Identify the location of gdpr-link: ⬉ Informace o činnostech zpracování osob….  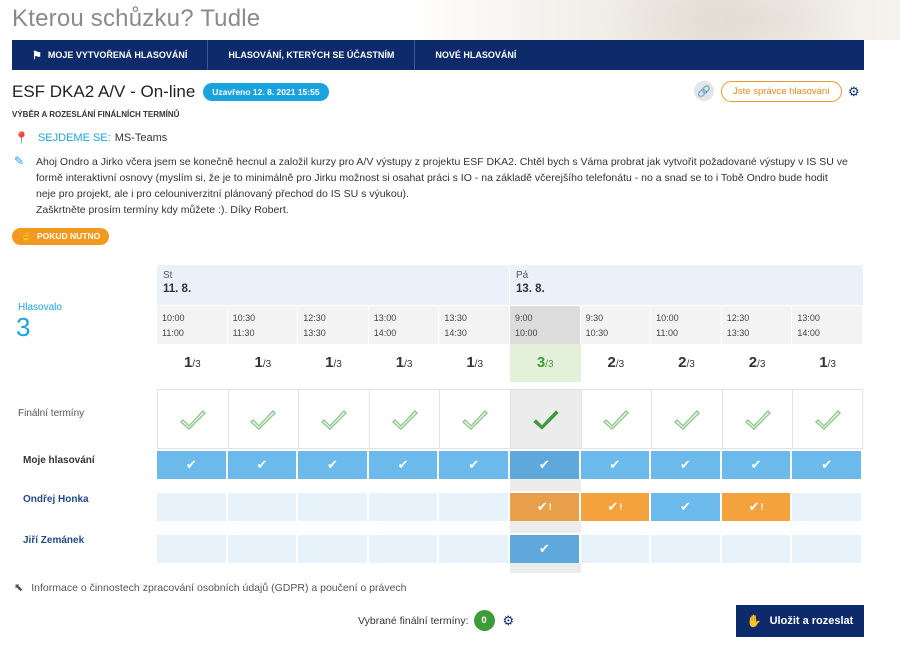
(210, 588).